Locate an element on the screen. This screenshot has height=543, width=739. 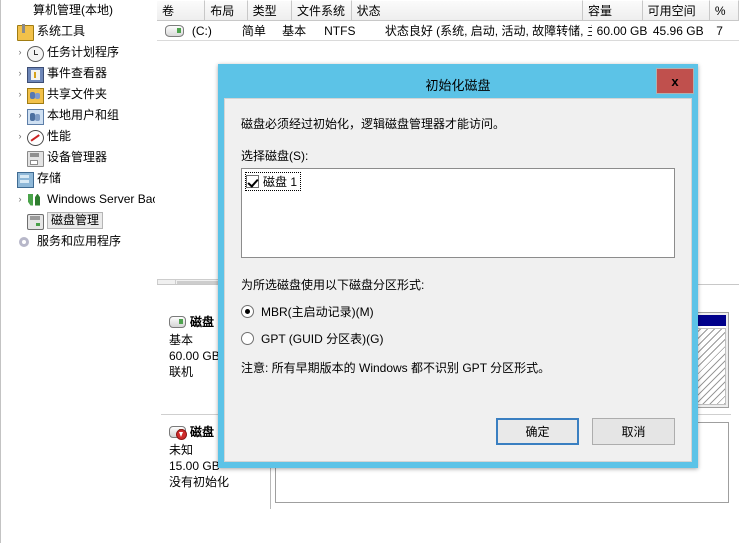
checkbox-icon is located at coordinates (252, 181).